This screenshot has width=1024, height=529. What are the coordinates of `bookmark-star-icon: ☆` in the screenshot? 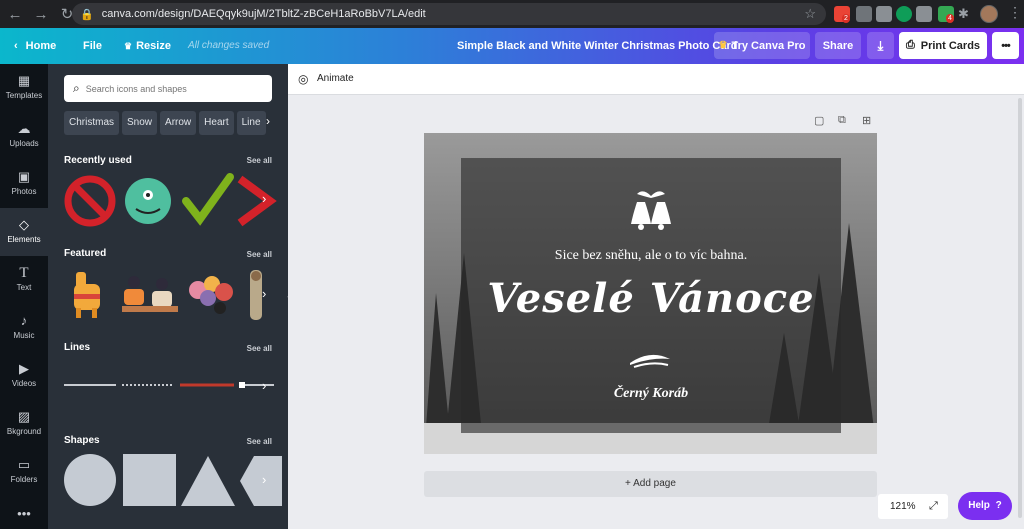 It's located at (810, 14).